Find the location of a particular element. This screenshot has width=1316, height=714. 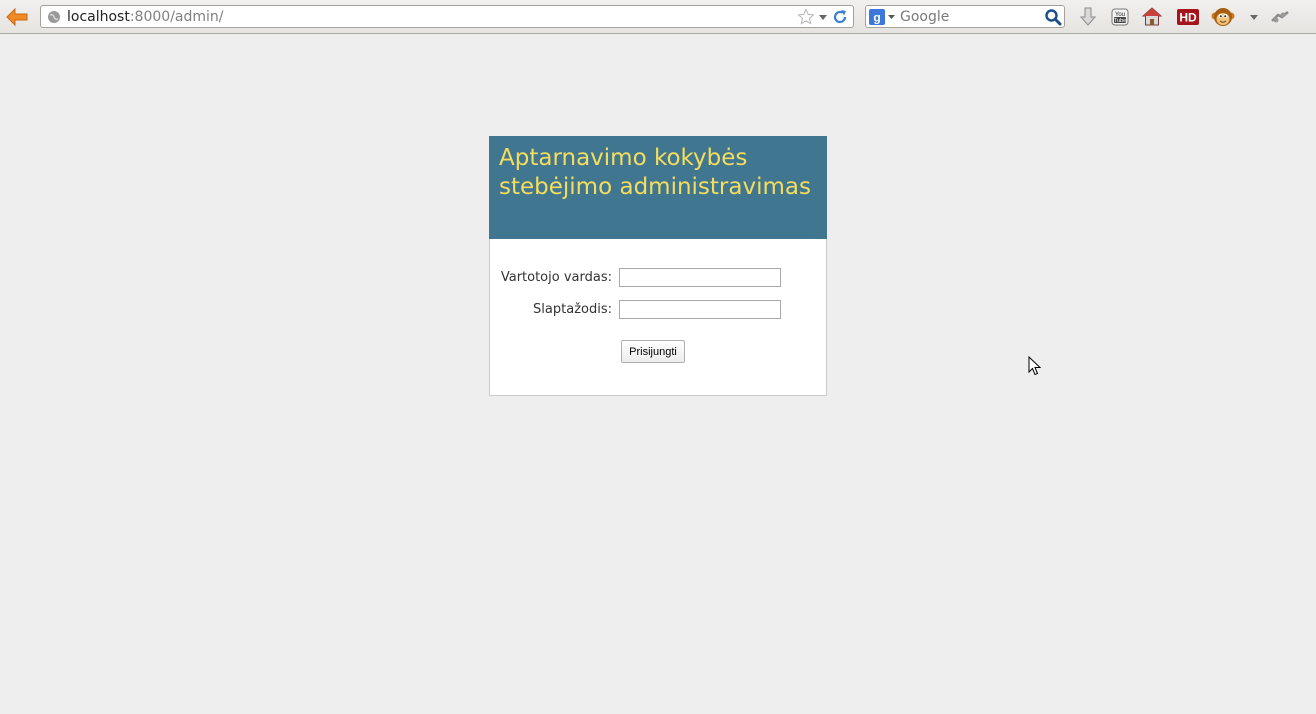

svg-text: g is located at coordinates (876, 17).